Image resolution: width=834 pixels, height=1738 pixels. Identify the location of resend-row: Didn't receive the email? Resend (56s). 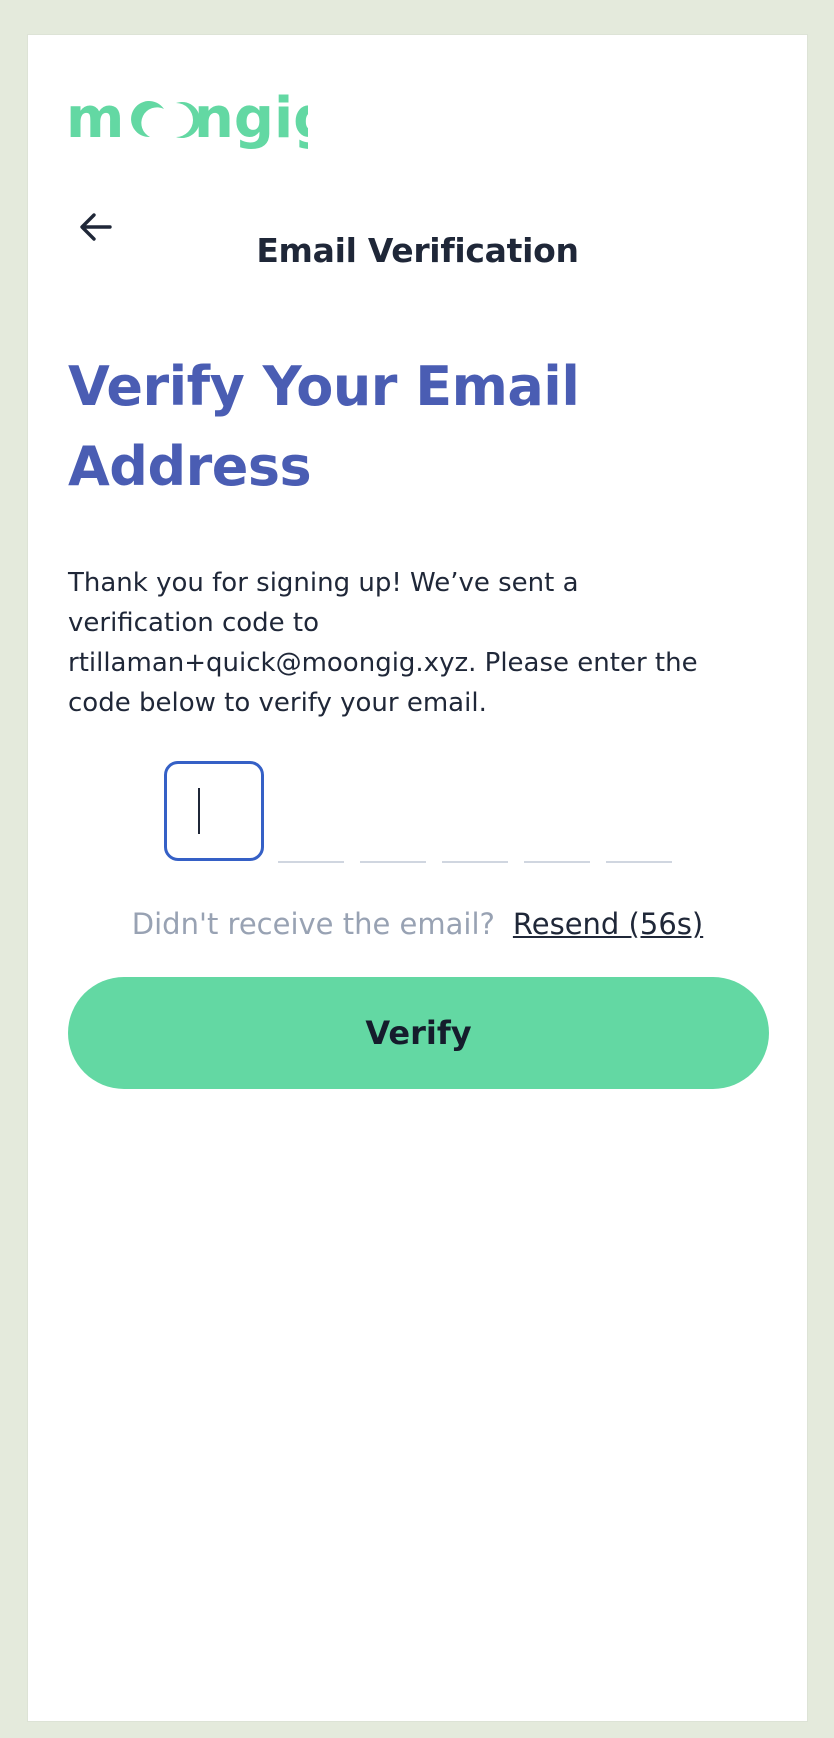
(417, 924).